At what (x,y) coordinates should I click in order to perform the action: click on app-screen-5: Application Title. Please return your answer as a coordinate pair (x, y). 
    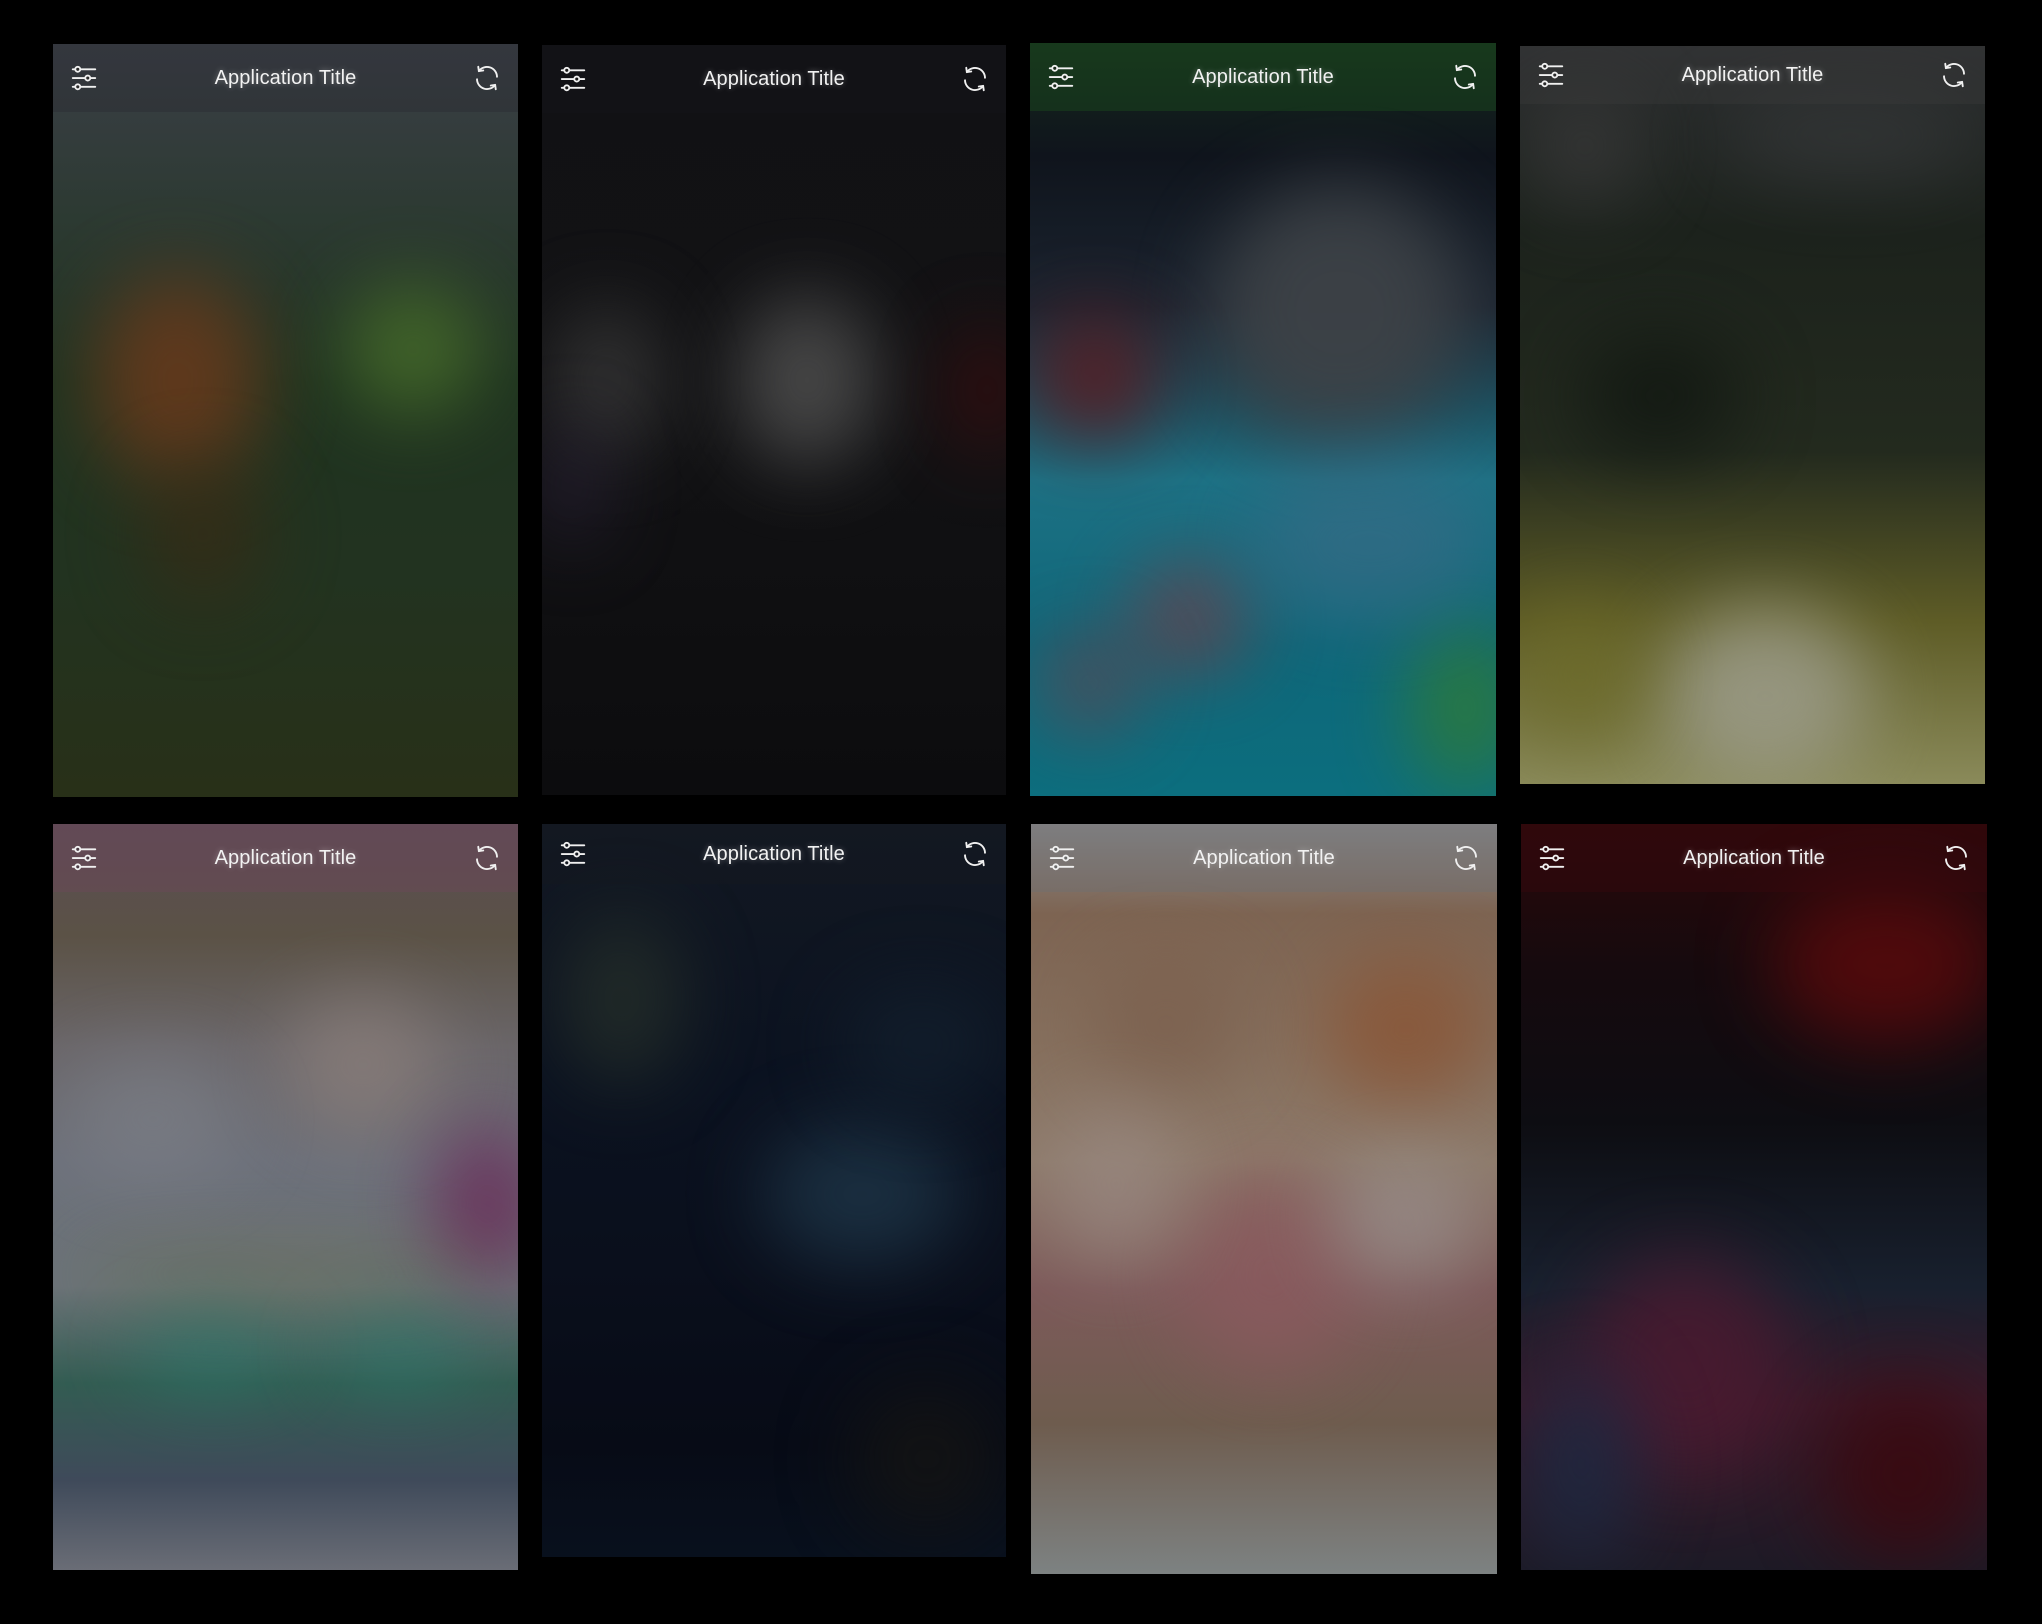
    Looking at the image, I should click on (285, 1197).